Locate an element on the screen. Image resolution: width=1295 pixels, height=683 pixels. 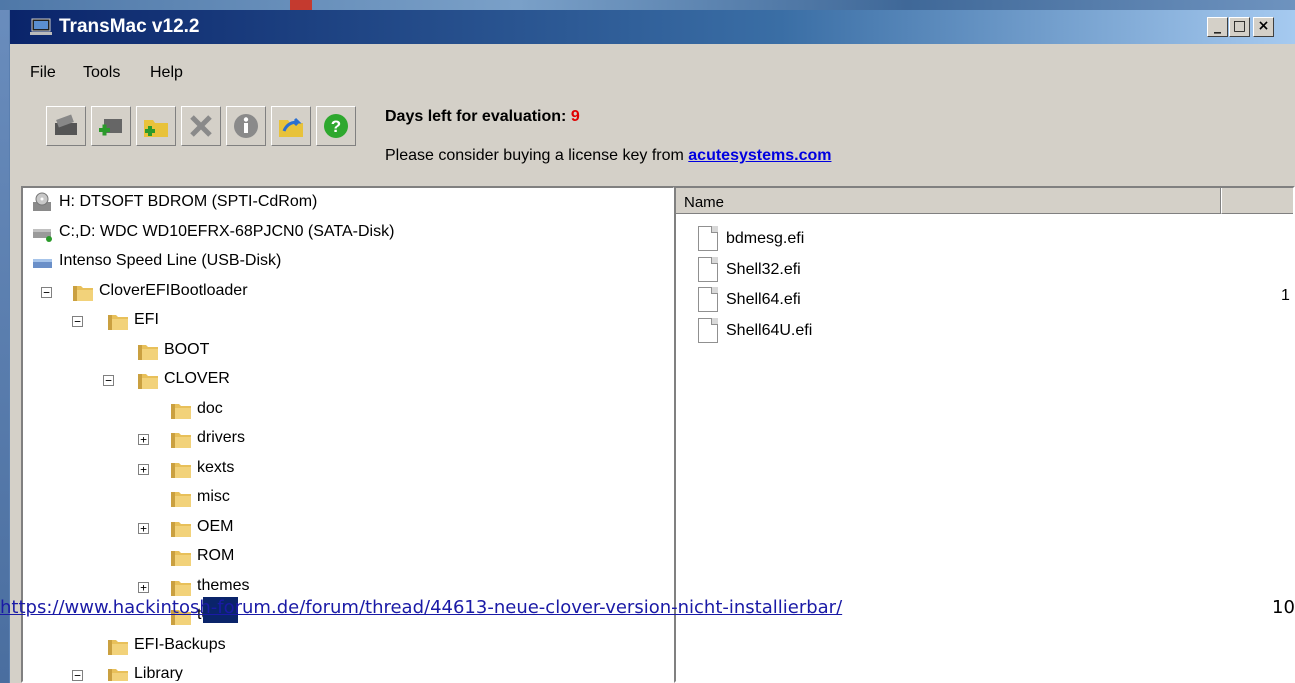
evaluation-days: 9 is located at coordinates (575, 116).